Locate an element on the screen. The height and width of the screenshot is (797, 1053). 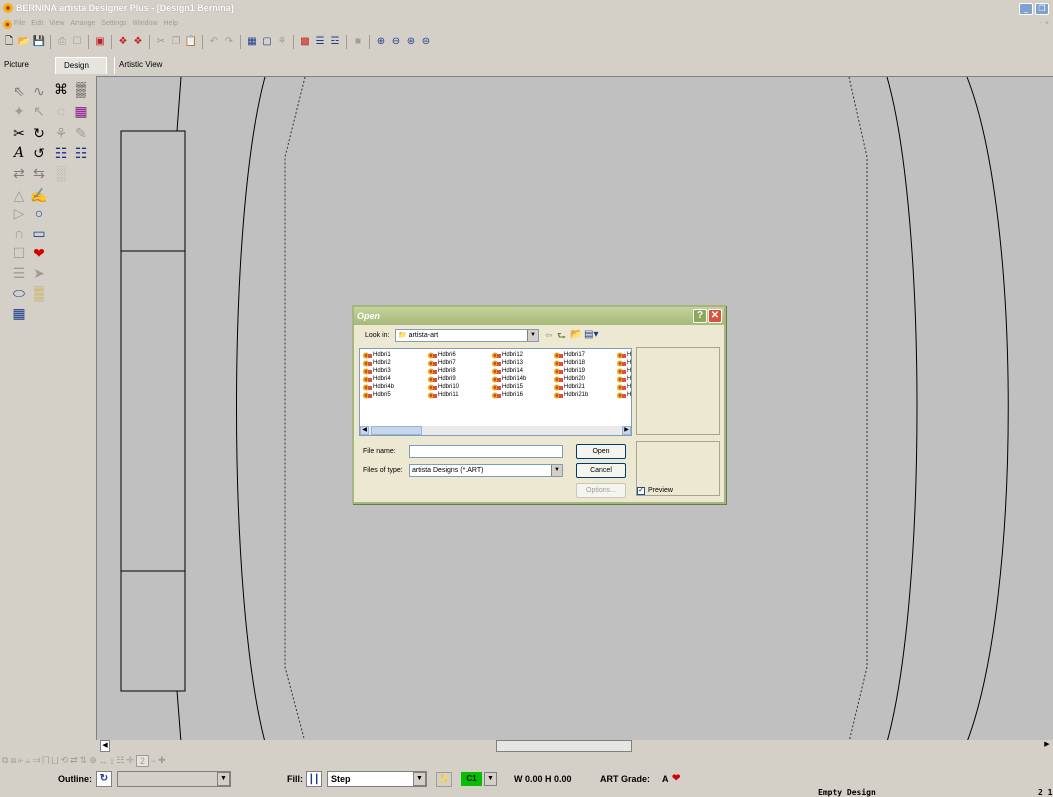
scroll-left-button: ◀ is located at coordinates (105, 746).